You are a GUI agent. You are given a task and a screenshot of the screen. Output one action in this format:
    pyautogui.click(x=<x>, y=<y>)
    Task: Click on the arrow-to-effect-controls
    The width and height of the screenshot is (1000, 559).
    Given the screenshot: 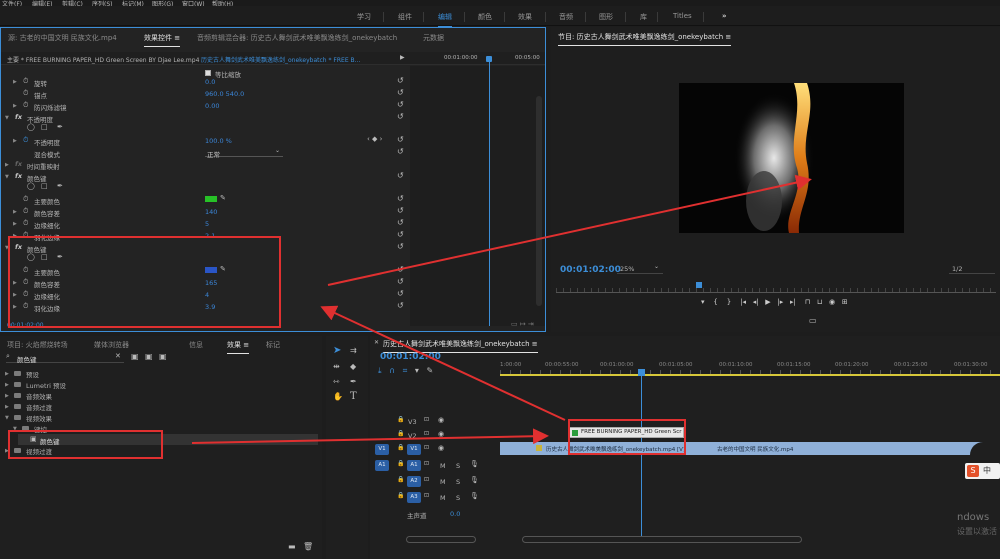 What is the action you would take?
    pyautogui.click(x=443, y=363)
    